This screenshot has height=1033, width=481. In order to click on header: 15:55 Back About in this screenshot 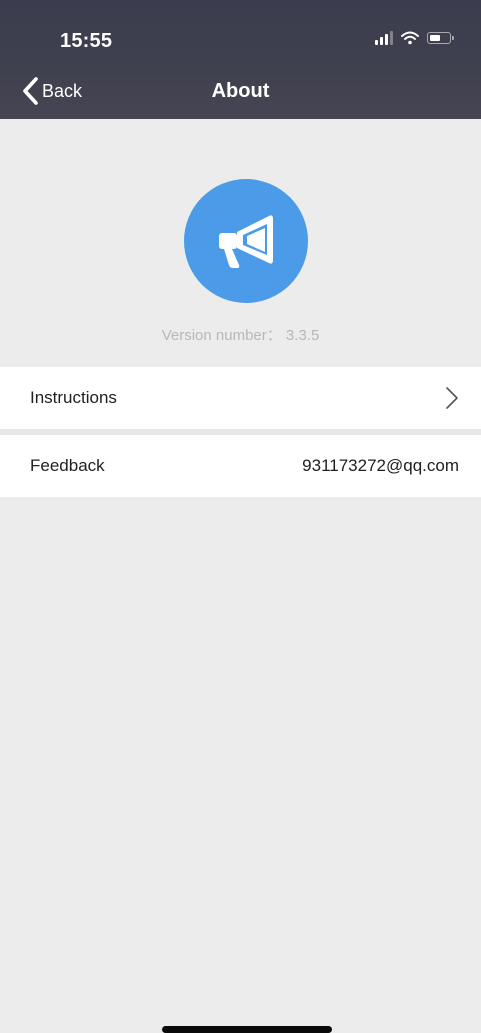, I will do `click(240, 59)`.